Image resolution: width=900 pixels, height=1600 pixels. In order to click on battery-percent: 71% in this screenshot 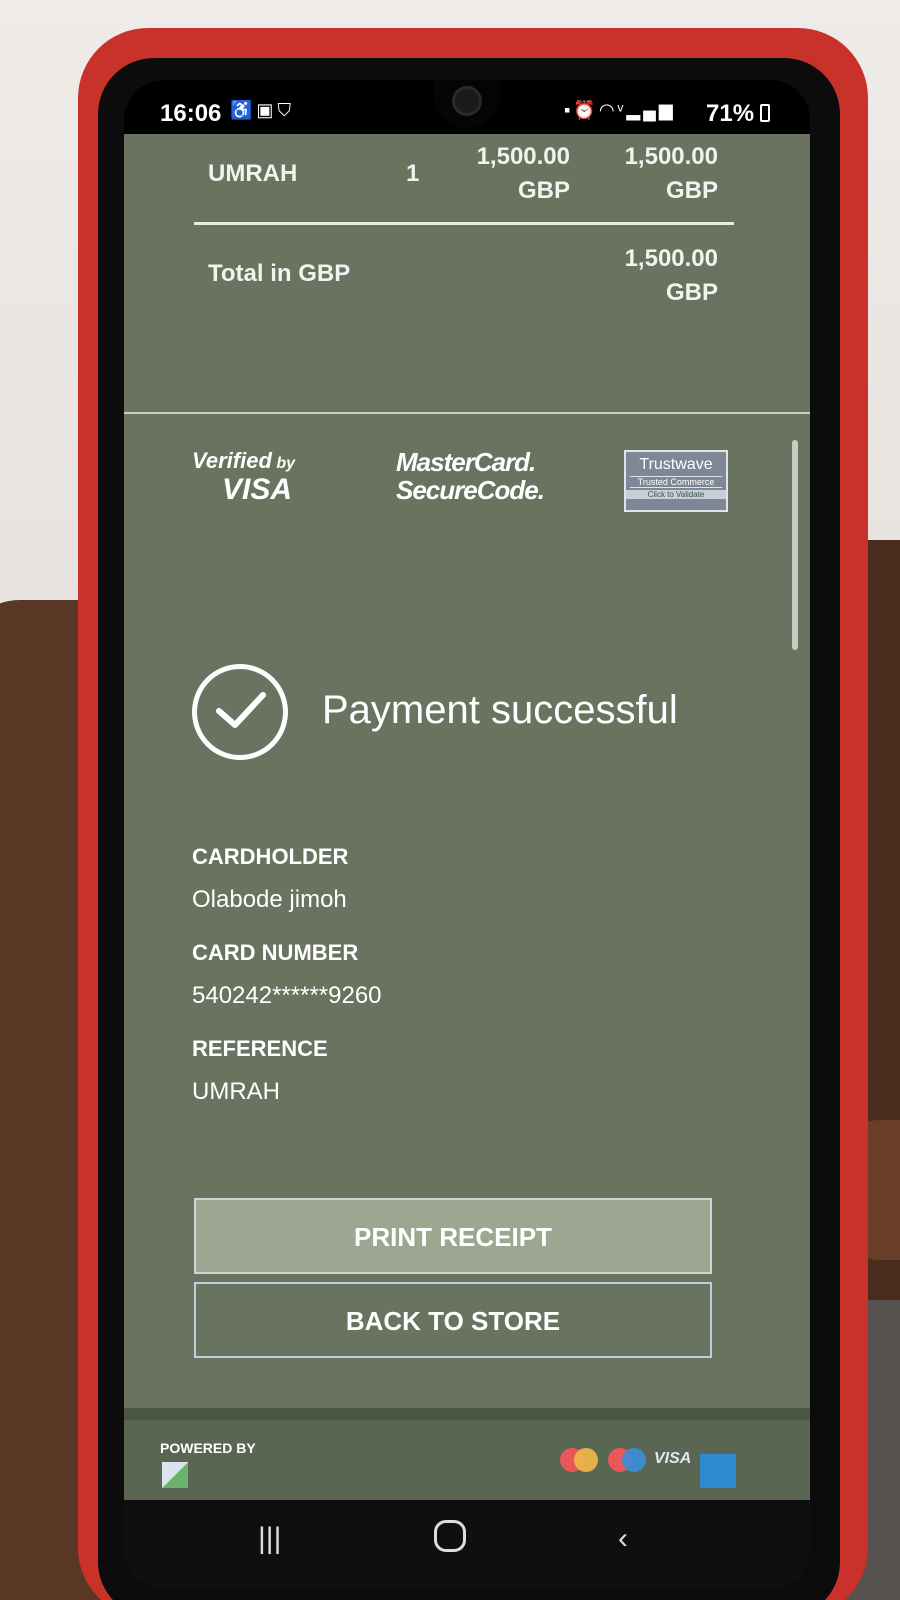, I will do `click(730, 113)`.